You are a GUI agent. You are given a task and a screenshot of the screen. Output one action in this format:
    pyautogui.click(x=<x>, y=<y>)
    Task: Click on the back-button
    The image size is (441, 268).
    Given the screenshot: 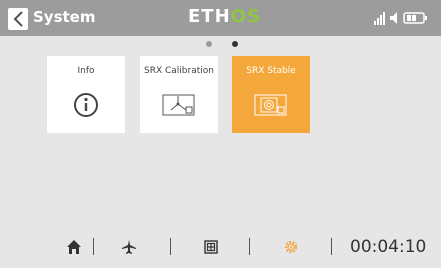 What is the action you would take?
    pyautogui.click(x=18, y=19)
    